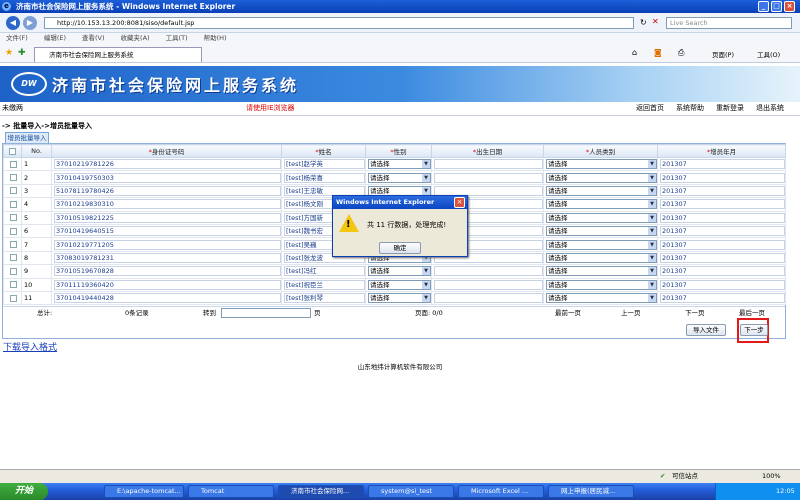 This screenshot has width=800, height=500. I want to click on feeds-icon: ◙, so click(658, 52).